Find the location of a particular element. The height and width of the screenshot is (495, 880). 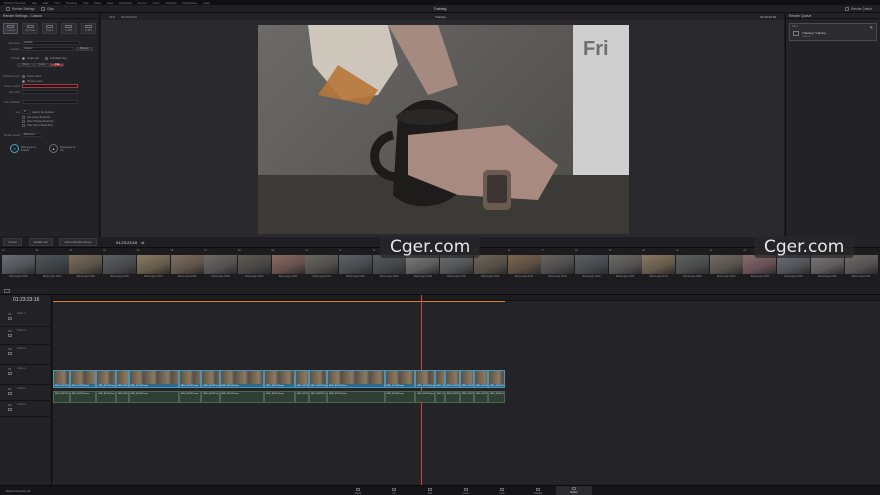

clip-thumbnail: 13Blackmagic RAW is located at coordinates (423, 264).